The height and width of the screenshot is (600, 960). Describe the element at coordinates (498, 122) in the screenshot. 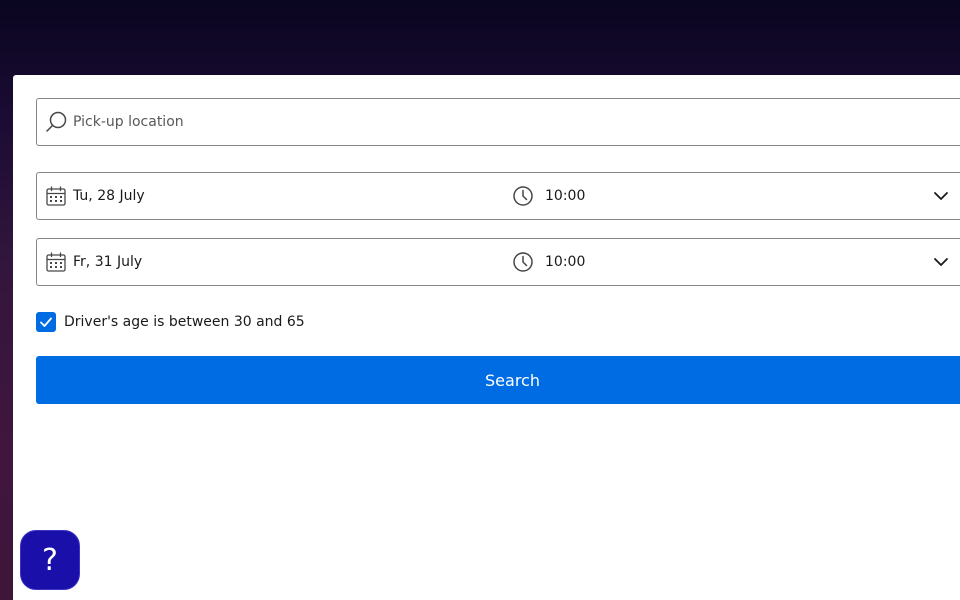

I see `pickup-location-input: Pick-up location` at that location.